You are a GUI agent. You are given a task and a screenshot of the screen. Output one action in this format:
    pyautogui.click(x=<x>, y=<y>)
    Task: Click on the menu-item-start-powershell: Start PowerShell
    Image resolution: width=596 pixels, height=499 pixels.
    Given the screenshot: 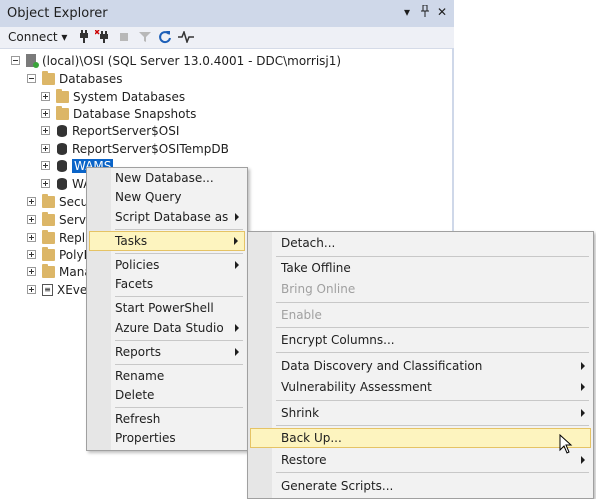 What is the action you would take?
    pyautogui.click(x=167, y=308)
    